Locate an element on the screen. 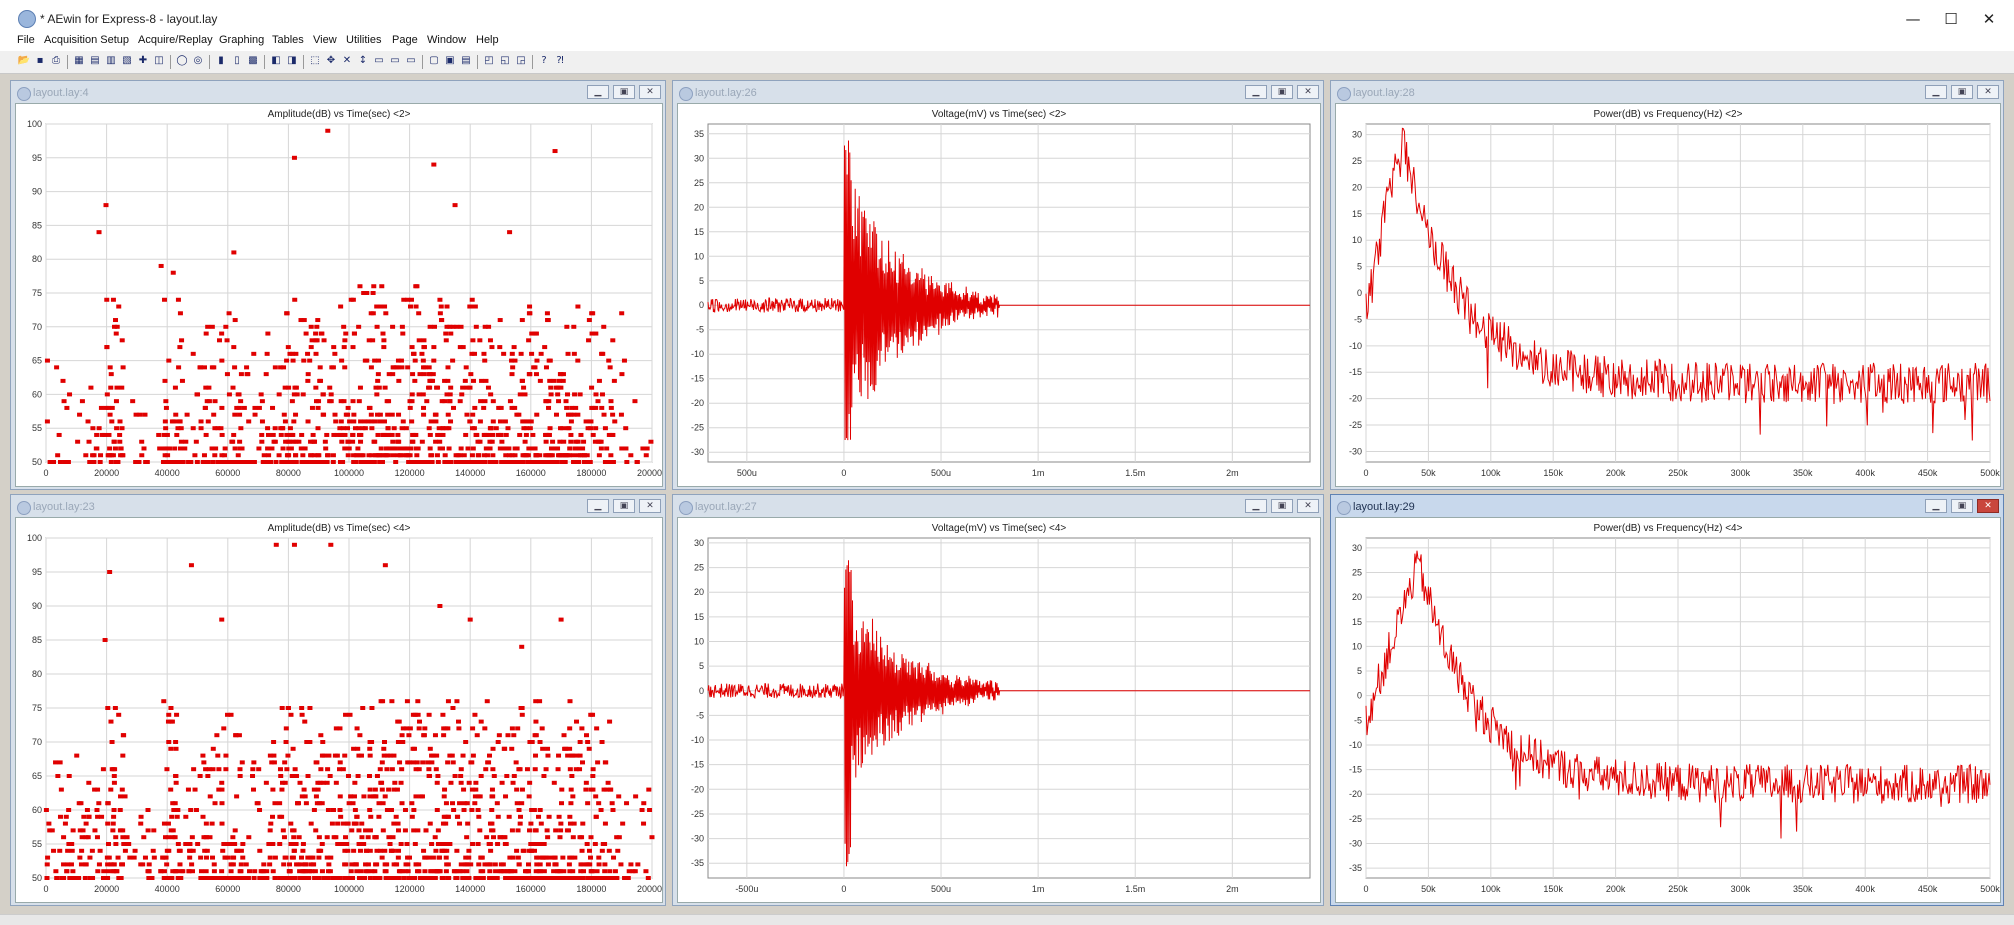 The width and height of the screenshot is (2014, 925). circle-icon: ◯ is located at coordinates (182, 61).